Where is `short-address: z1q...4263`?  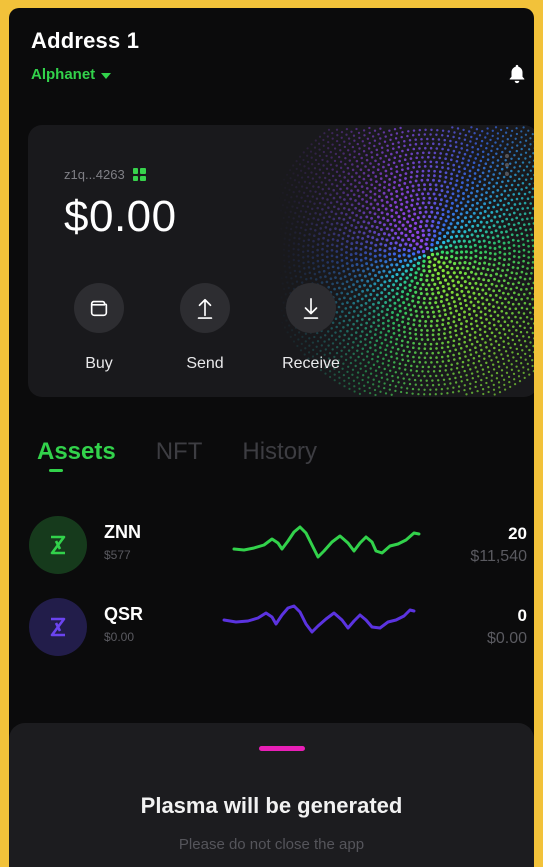
short-address: z1q...4263 is located at coordinates (105, 174).